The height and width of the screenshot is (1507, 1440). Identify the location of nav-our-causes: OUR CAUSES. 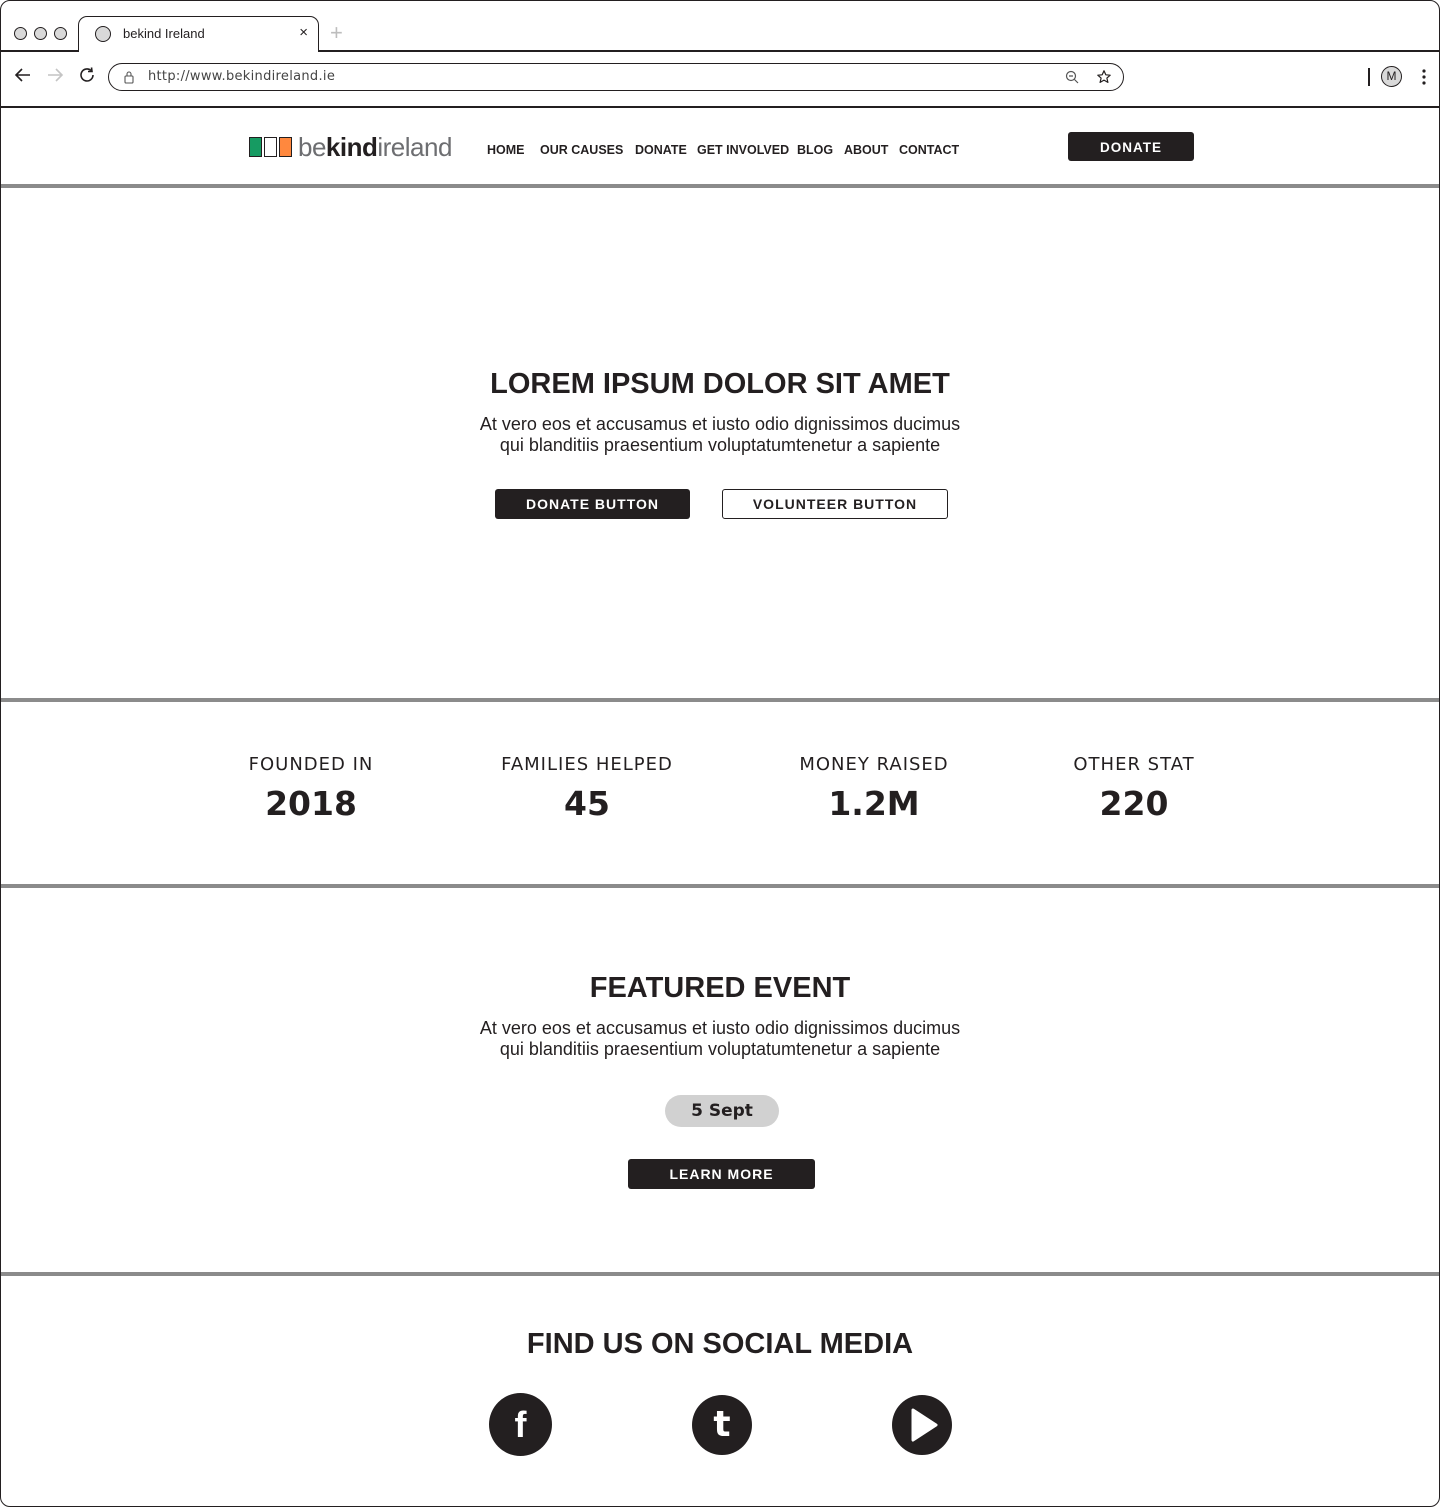
(587, 150).